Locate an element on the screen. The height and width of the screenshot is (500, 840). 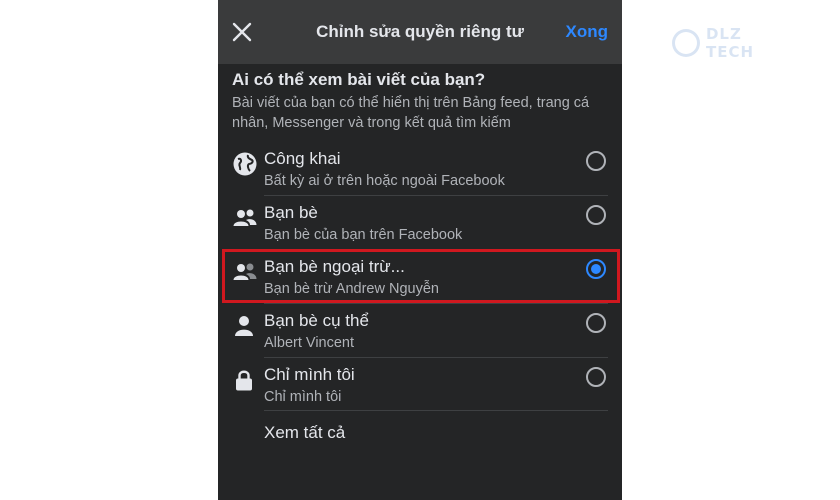
person-icon is located at coordinates (245, 326).